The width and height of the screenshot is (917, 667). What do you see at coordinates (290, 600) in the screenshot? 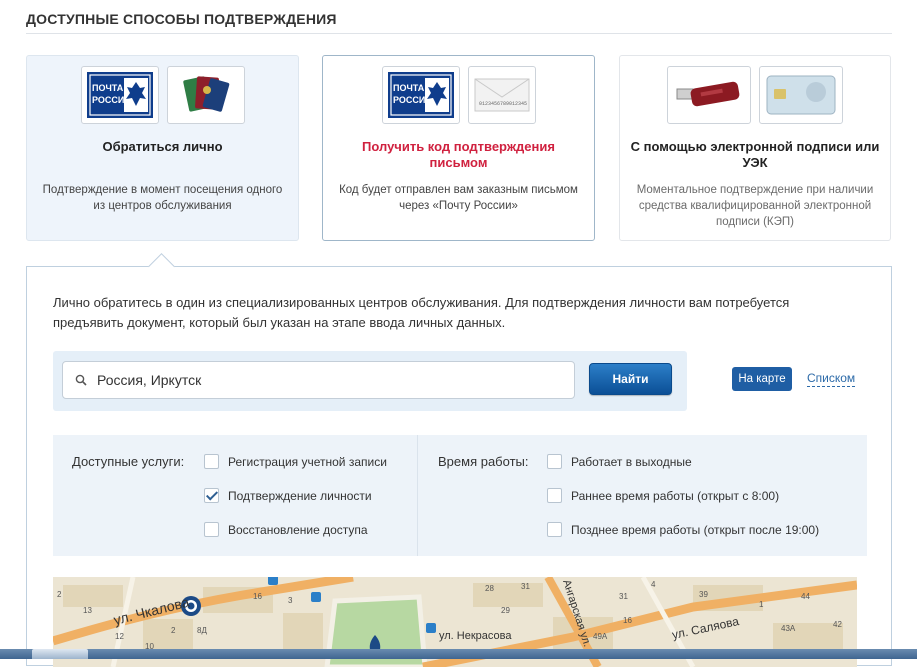
I see `svg-text: 3` at bounding box center [290, 600].